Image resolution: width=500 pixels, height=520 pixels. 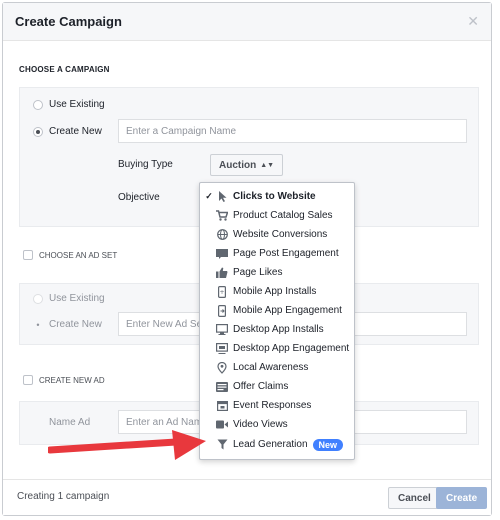 What do you see at coordinates (267, 165) in the screenshot?
I see `updown-icon: ▲▼` at bounding box center [267, 165].